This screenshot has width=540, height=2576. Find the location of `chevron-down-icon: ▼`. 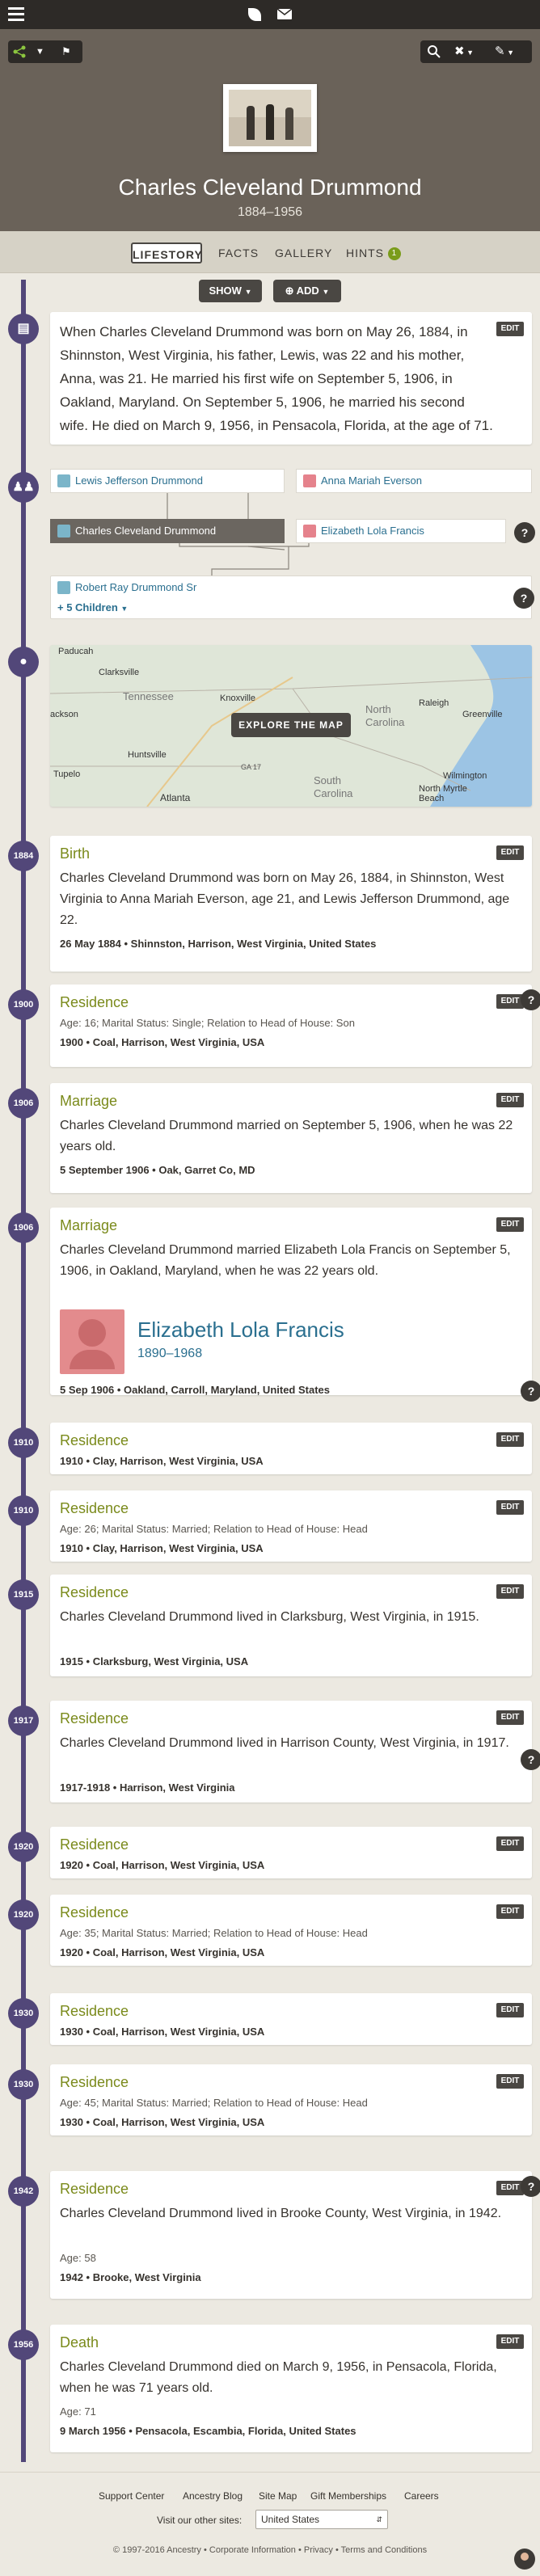

chevron-down-icon: ▼ is located at coordinates (40, 52).